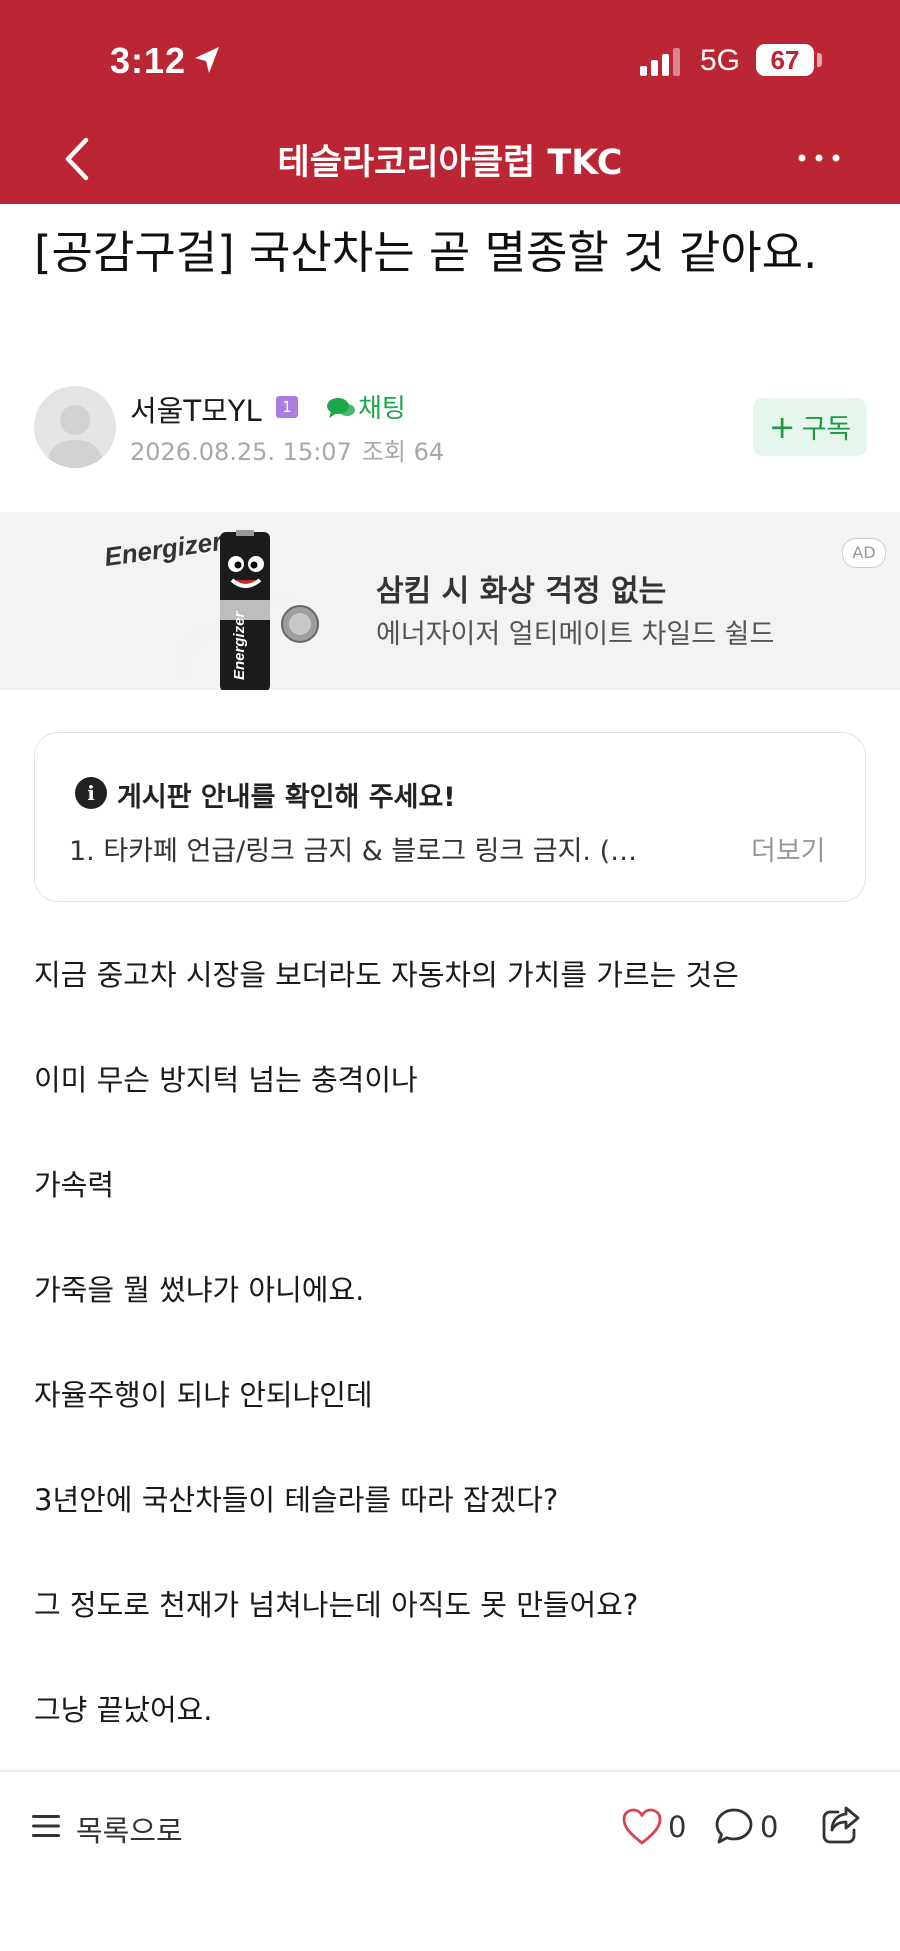 This screenshot has height=1951, width=900. What do you see at coordinates (47, 1826) in the screenshot?
I see `list-menu-icon` at bounding box center [47, 1826].